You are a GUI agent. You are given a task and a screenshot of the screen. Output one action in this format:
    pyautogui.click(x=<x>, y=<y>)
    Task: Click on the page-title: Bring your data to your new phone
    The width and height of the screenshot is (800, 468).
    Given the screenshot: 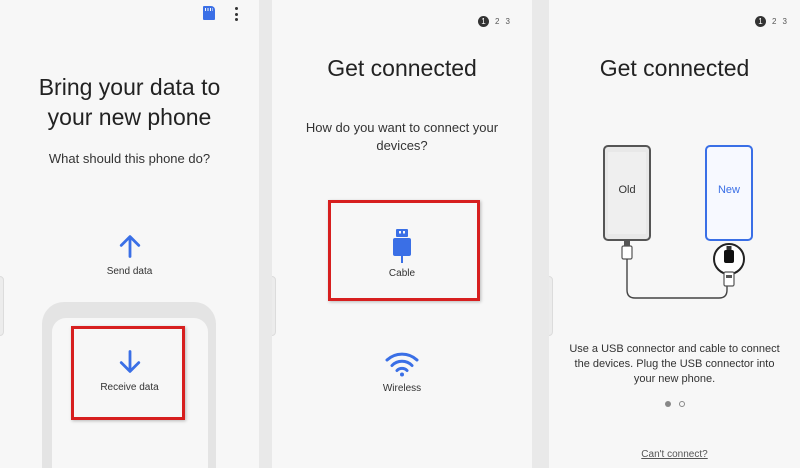 What is the action you would take?
    pyautogui.click(x=129, y=102)
    